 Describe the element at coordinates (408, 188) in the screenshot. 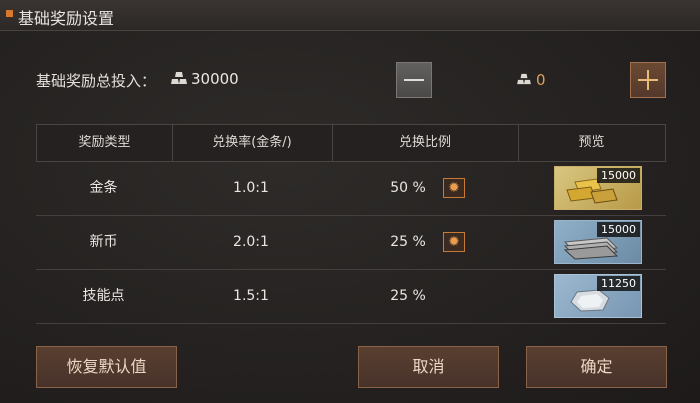

I see `exchange-ratio: 50 %` at that location.